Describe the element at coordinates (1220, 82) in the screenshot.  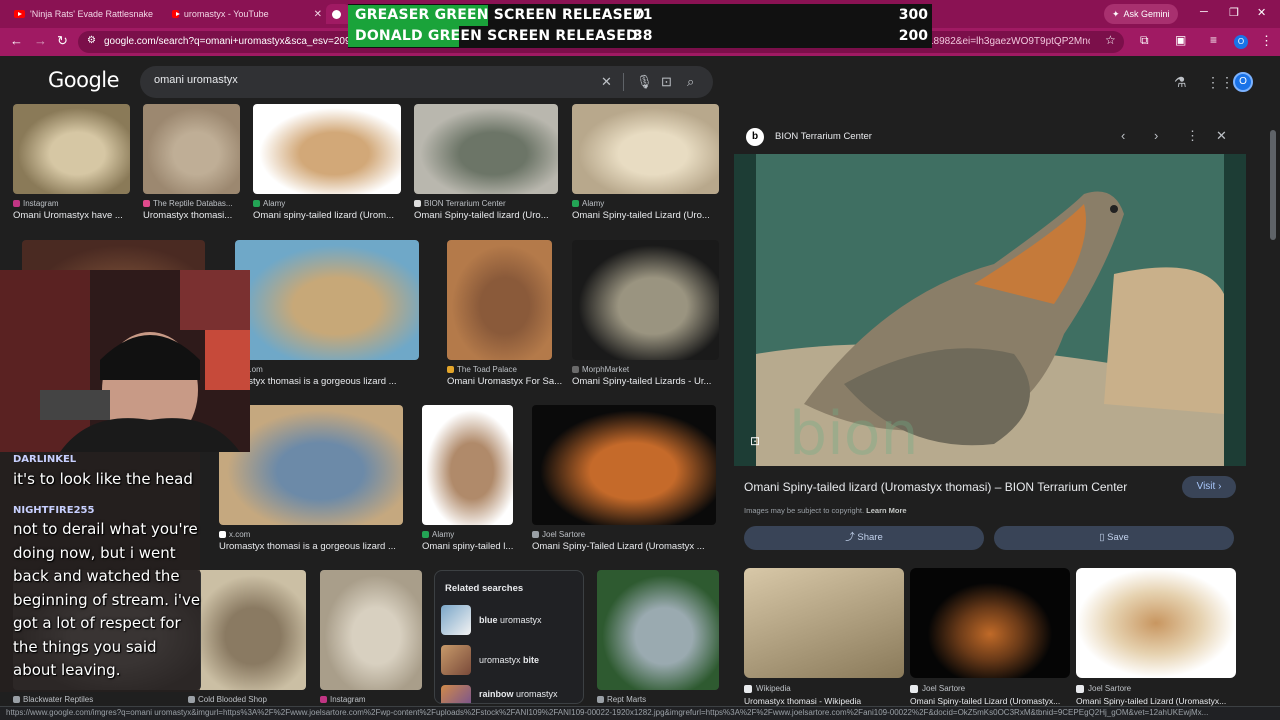
I see `apps-grid-icon: ⋮⋮` at that location.